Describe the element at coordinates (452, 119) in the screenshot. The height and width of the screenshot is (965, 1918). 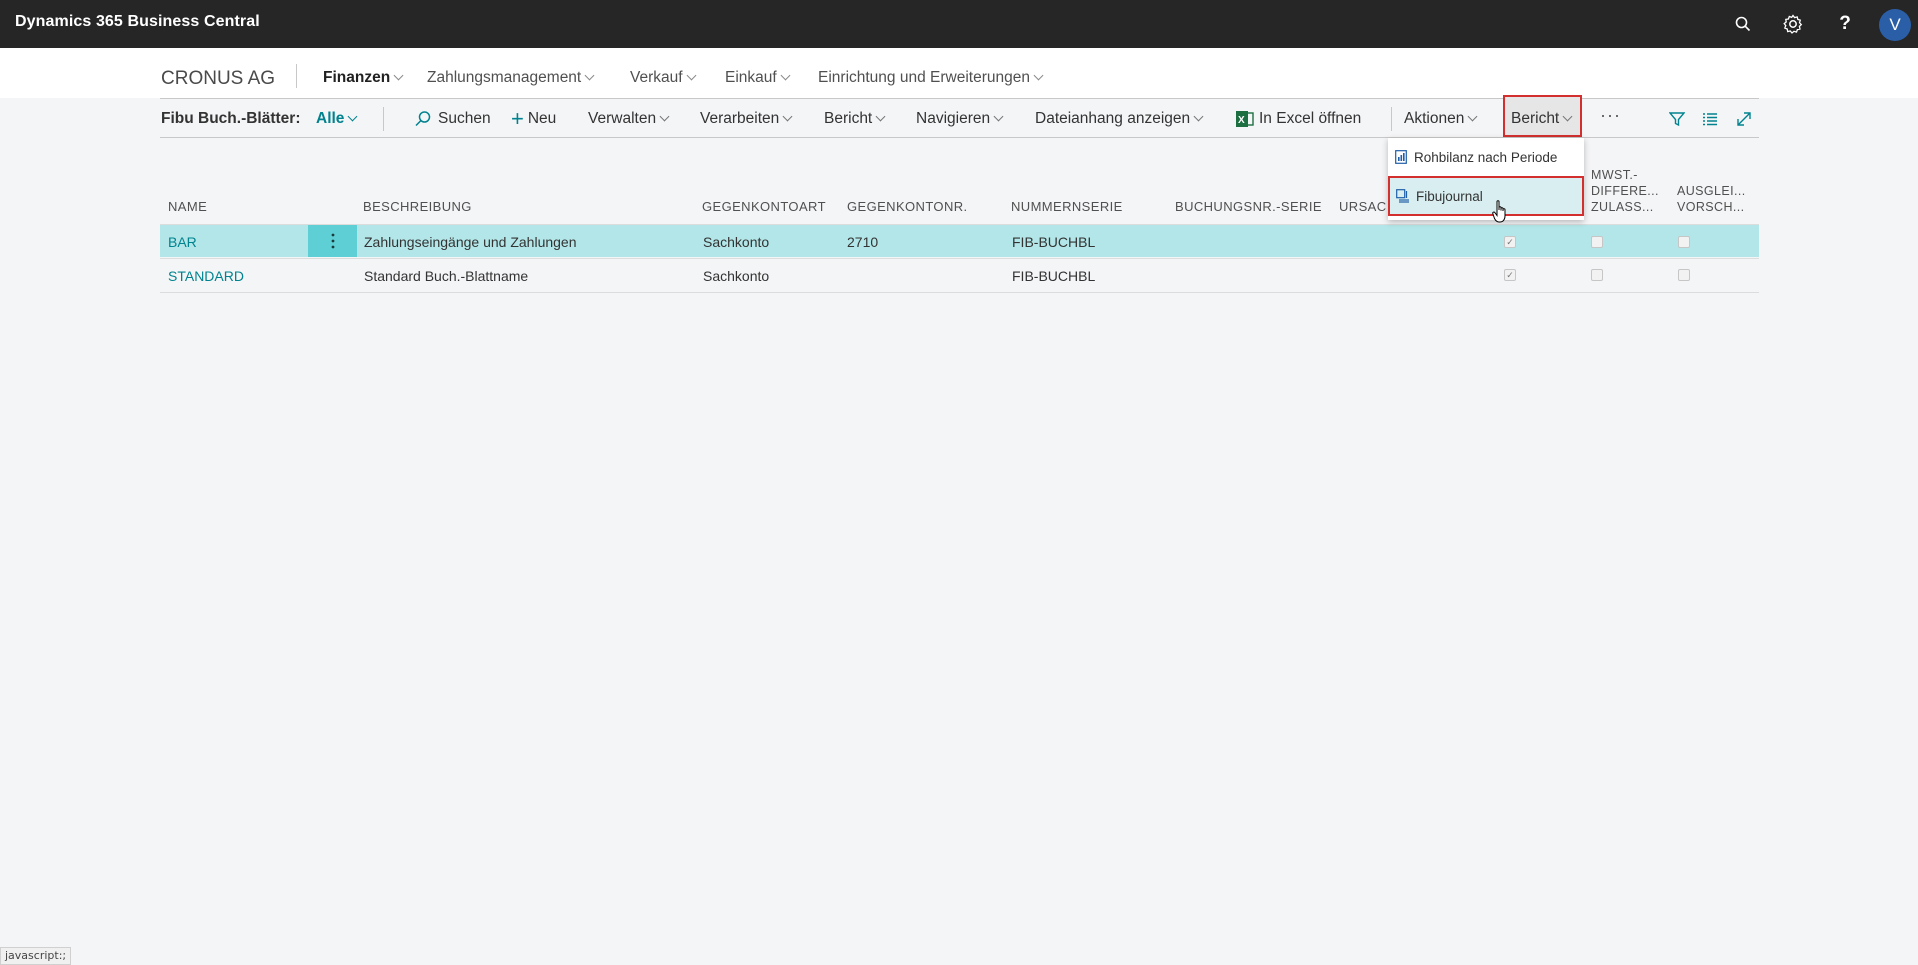
I see `search-button: Suchen` at that location.